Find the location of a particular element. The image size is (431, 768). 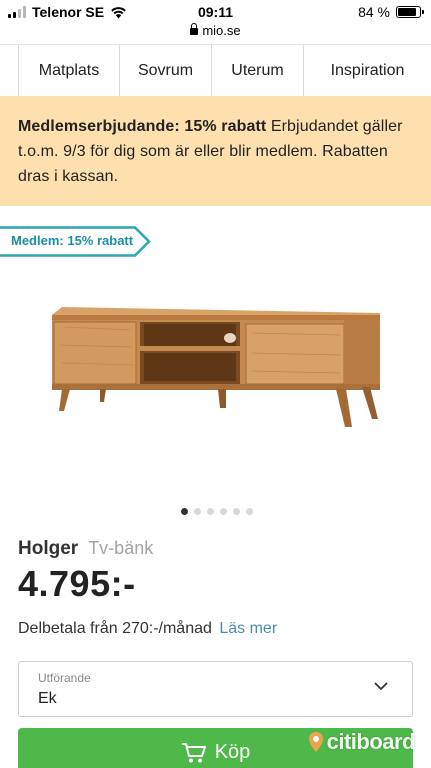

offer-heading: Medlemserbjudande: 15% rabatt is located at coordinates (142, 126).